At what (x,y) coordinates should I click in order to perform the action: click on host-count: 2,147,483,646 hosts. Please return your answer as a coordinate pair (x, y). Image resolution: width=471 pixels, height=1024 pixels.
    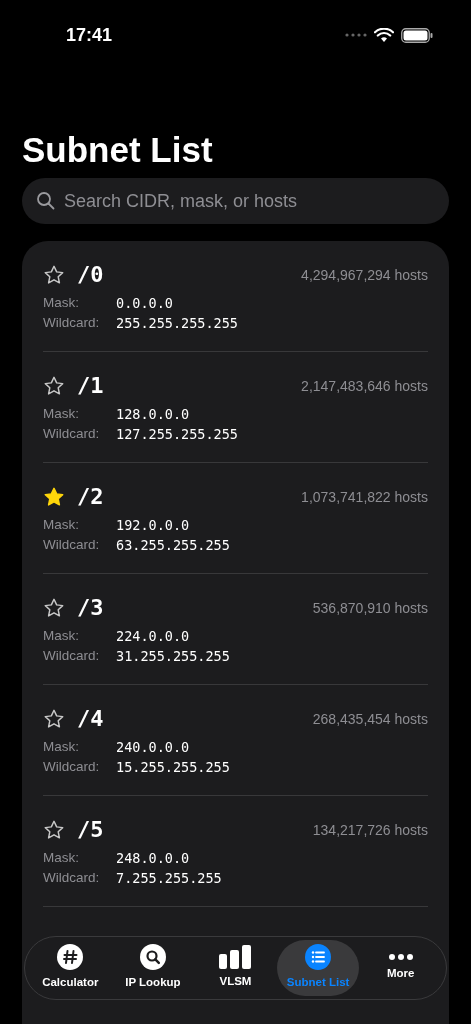
    Looking at the image, I should click on (364, 386).